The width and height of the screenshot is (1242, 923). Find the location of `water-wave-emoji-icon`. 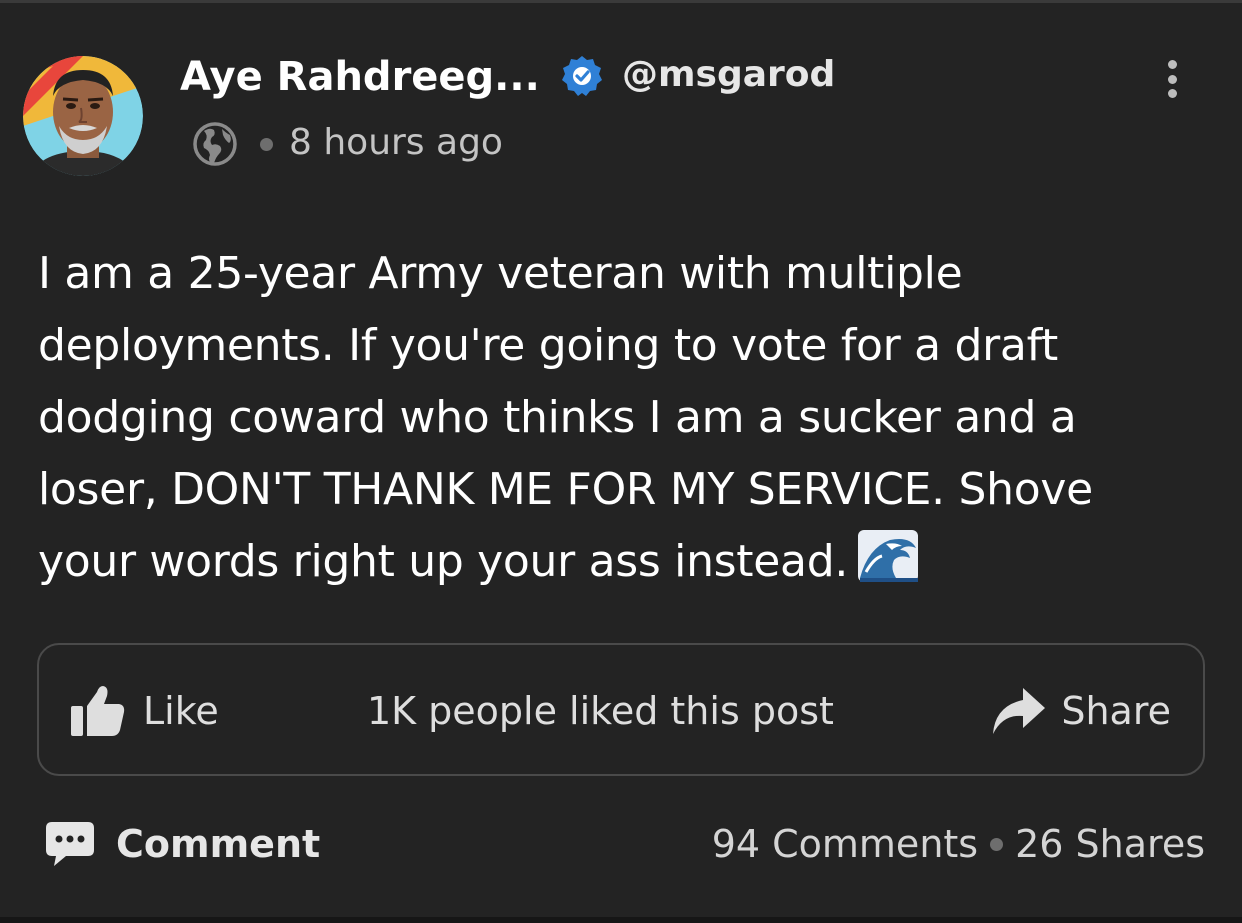

water-wave-emoji-icon is located at coordinates (888, 556).